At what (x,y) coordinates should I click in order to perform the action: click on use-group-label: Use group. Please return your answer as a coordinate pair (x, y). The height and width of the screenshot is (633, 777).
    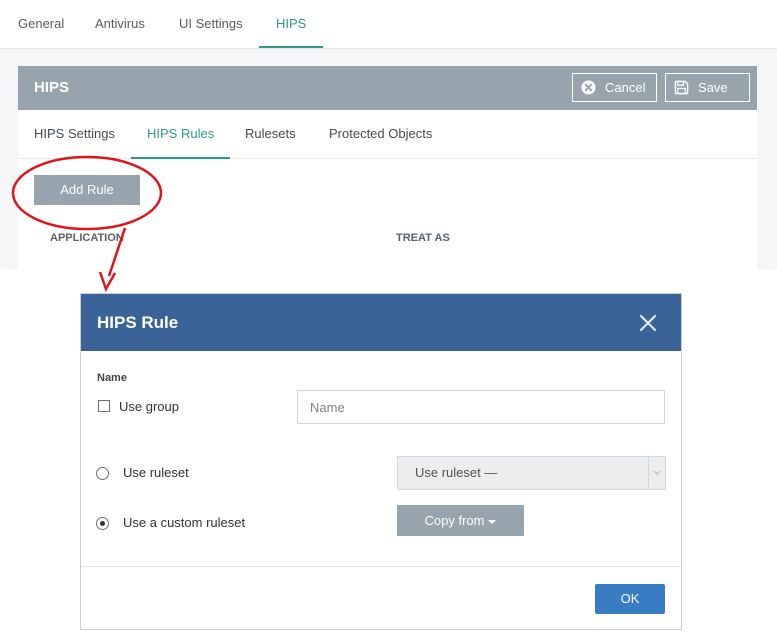
    Looking at the image, I should click on (149, 406).